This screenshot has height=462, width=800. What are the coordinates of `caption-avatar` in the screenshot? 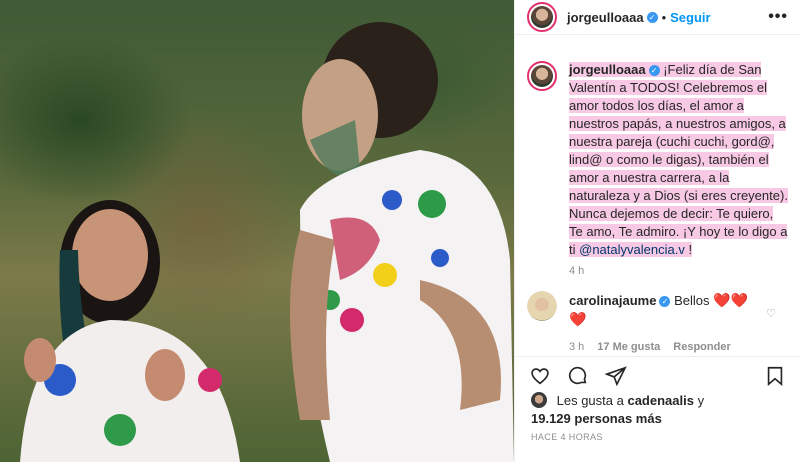 It's located at (542, 76).